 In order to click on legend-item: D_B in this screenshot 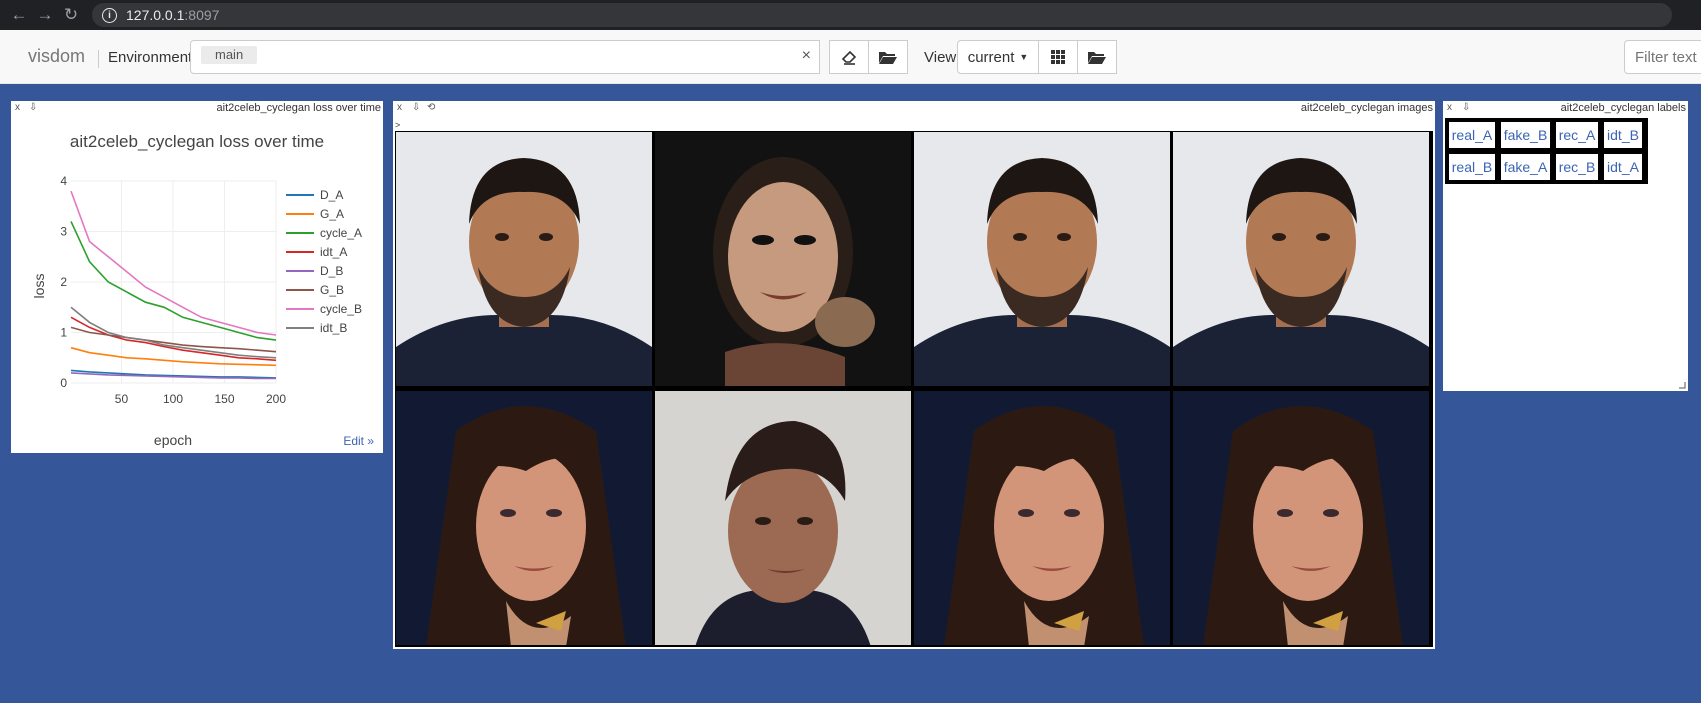, I will do `click(331, 271)`.